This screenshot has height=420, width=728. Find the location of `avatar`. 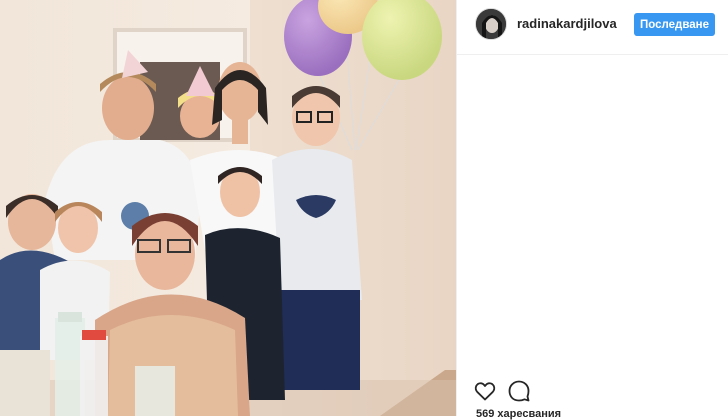

avatar is located at coordinates (491, 24).